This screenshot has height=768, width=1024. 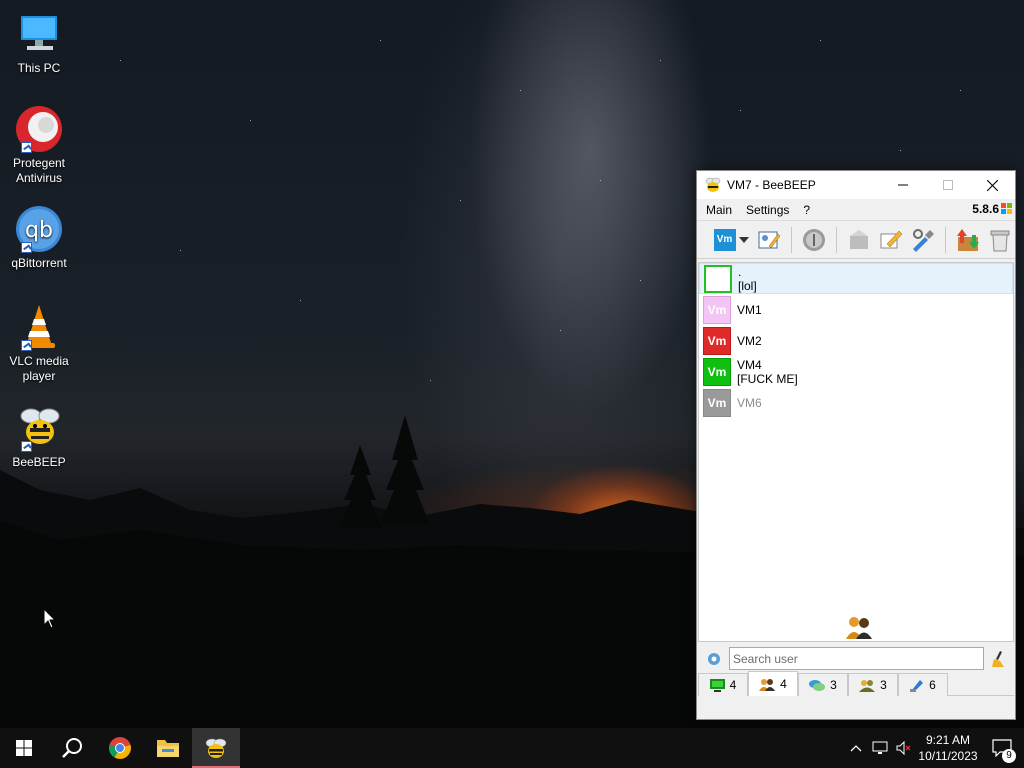 What do you see at coordinates (1009, 756) in the screenshot?
I see `notification-badge: 9` at bounding box center [1009, 756].